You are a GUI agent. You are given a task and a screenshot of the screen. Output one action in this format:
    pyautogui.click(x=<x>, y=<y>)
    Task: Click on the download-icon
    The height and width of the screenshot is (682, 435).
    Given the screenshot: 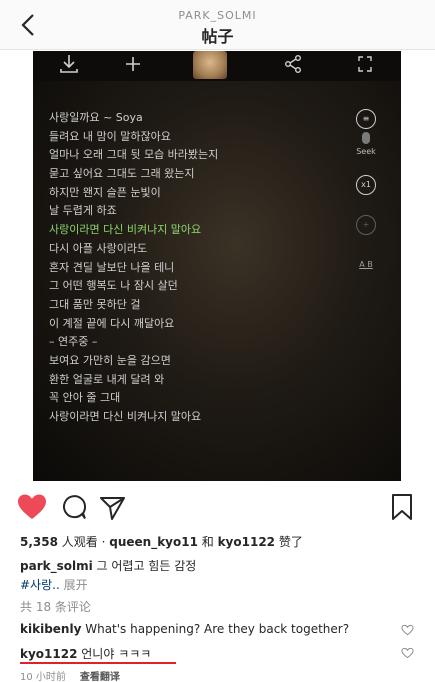 What is the action you would take?
    pyautogui.click(x=69, y=64)
    